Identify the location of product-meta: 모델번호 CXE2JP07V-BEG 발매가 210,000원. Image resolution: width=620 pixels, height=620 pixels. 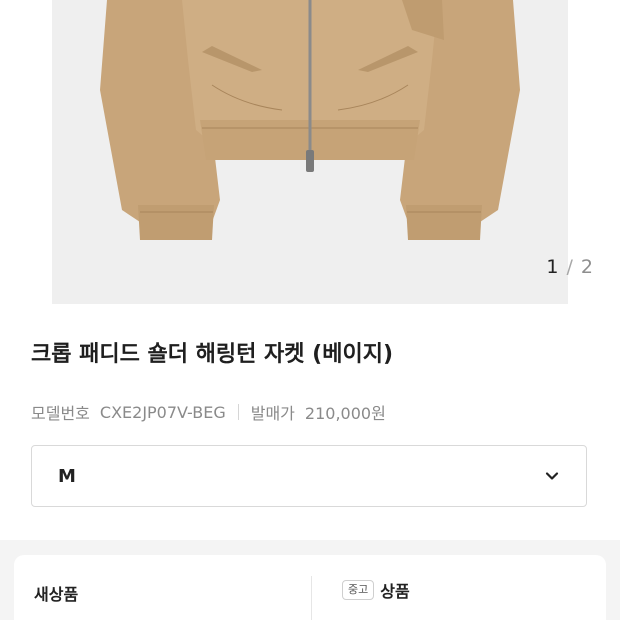
(208, 412).